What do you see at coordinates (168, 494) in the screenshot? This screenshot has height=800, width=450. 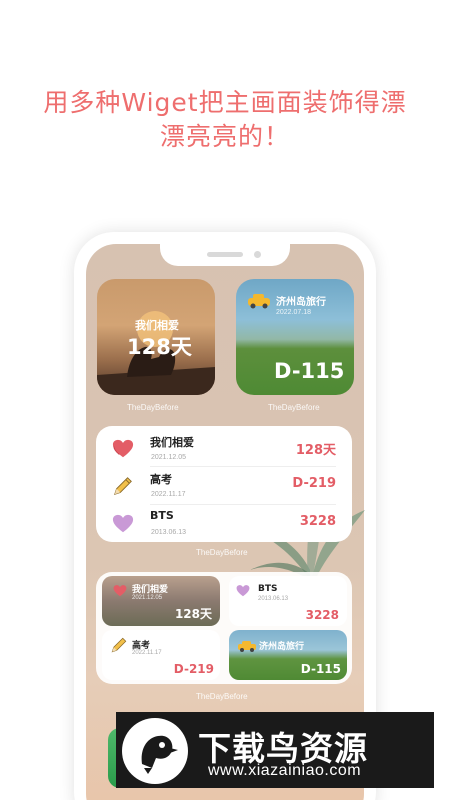 I see `list-item-date: 2022.11.17` at bounding box center [168, 494].